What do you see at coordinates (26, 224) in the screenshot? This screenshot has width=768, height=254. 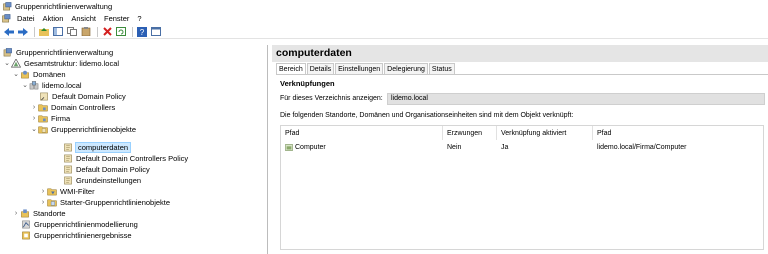 I see `modeling-icon` at bounding box center [26, 224].